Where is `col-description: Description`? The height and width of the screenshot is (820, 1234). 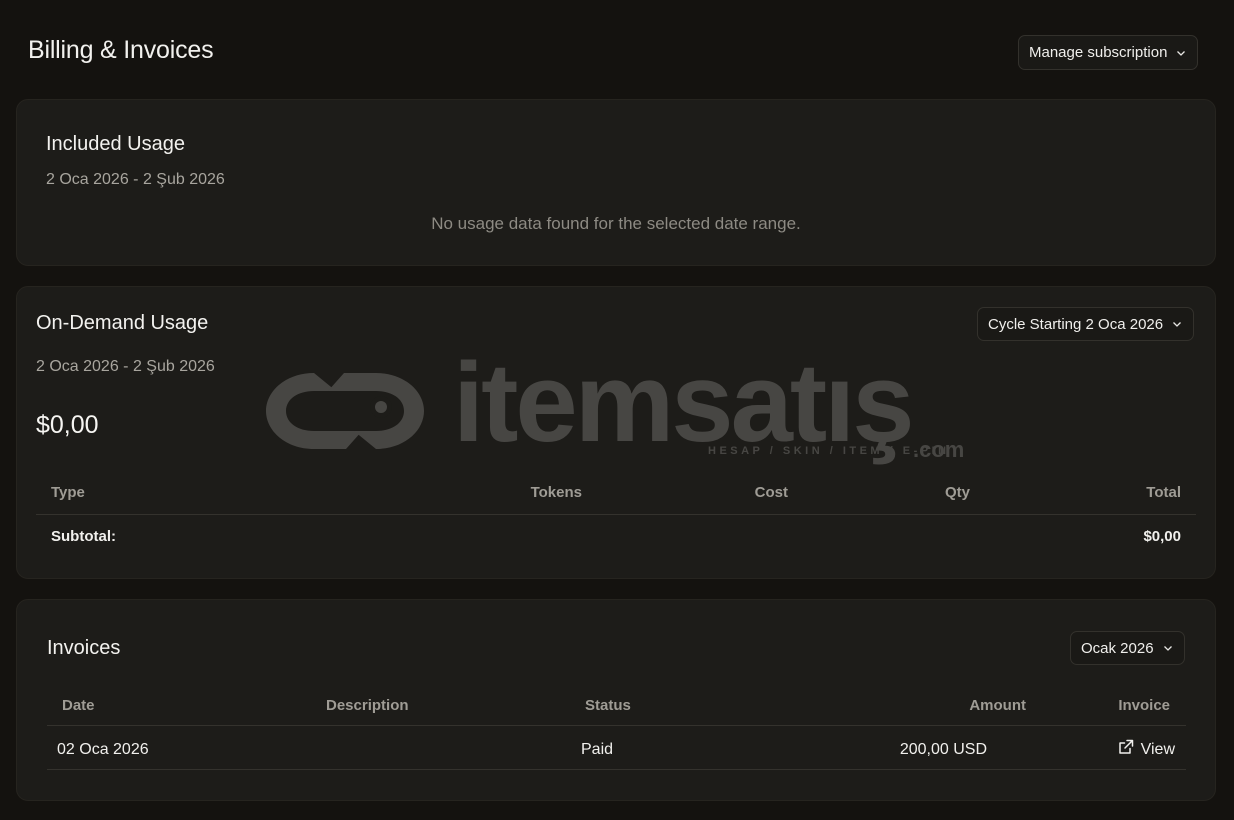 col-description: Description is located at coordinates (367, 705).